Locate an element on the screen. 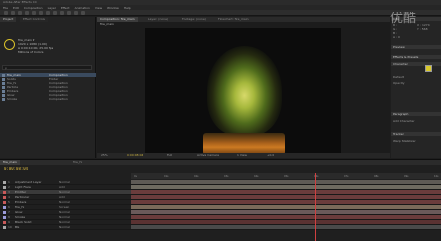 The height and width of the screenshot is (241, 441). time-ruler: 0s 01s 02s 03s 04s 05s 06s 07s 08s 09s 10s is located at coordinates (286, 176).